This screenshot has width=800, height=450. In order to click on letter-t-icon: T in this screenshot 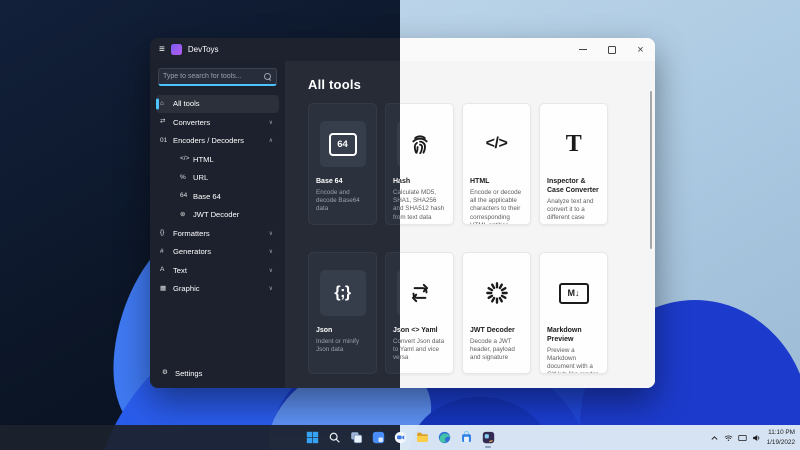, I will do `click(573, 143)`.